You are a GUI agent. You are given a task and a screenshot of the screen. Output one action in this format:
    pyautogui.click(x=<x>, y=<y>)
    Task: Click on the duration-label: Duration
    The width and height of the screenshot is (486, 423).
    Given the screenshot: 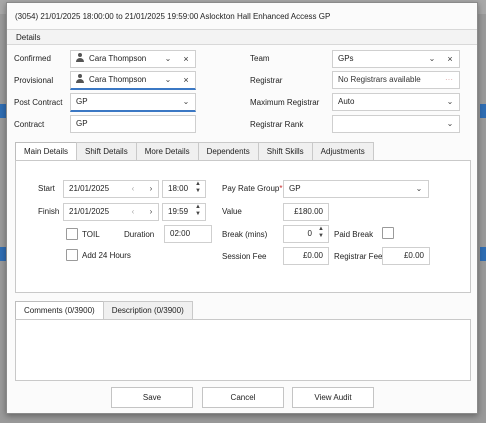 What is the action you would take?
    pyautogui.click(x=139, y=234)
    